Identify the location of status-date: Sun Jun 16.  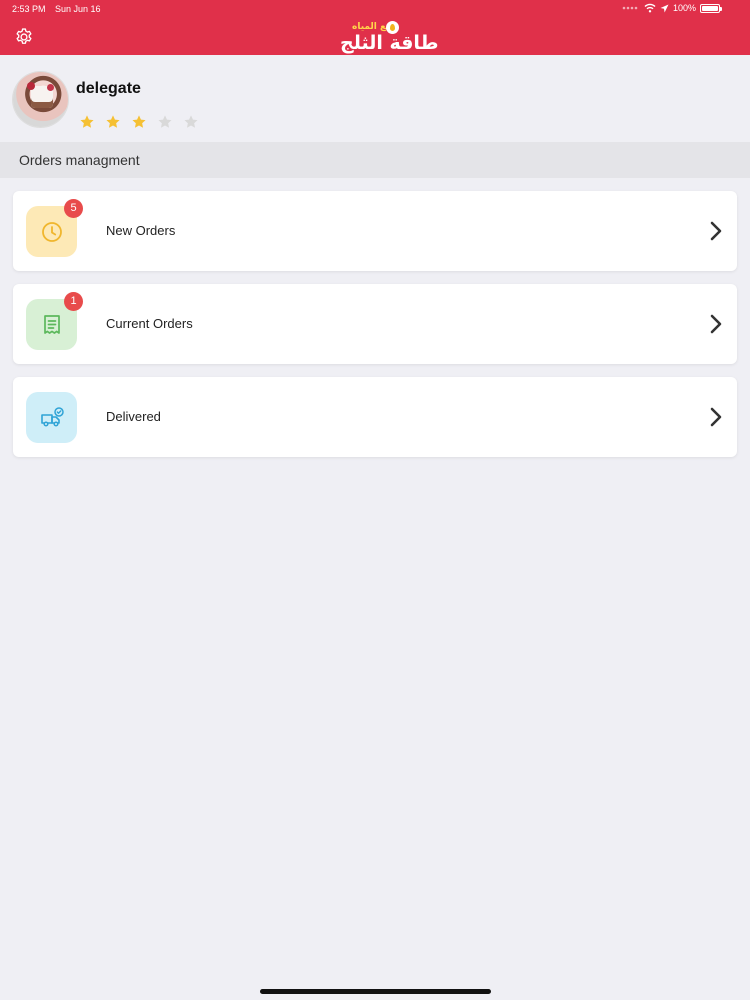
(78, 9).